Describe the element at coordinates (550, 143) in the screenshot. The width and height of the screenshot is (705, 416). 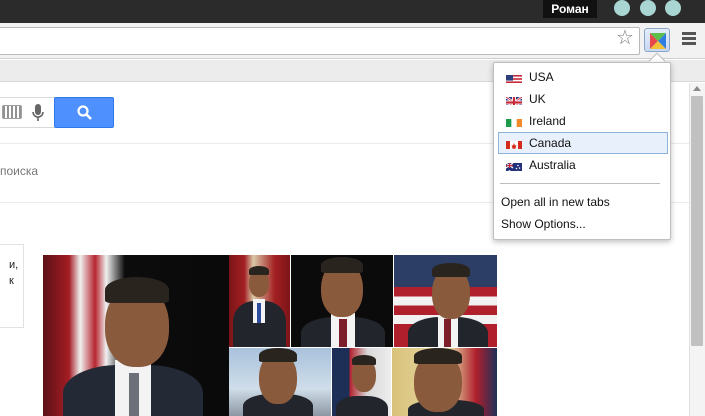
I see `country-label: Canada` at that location.